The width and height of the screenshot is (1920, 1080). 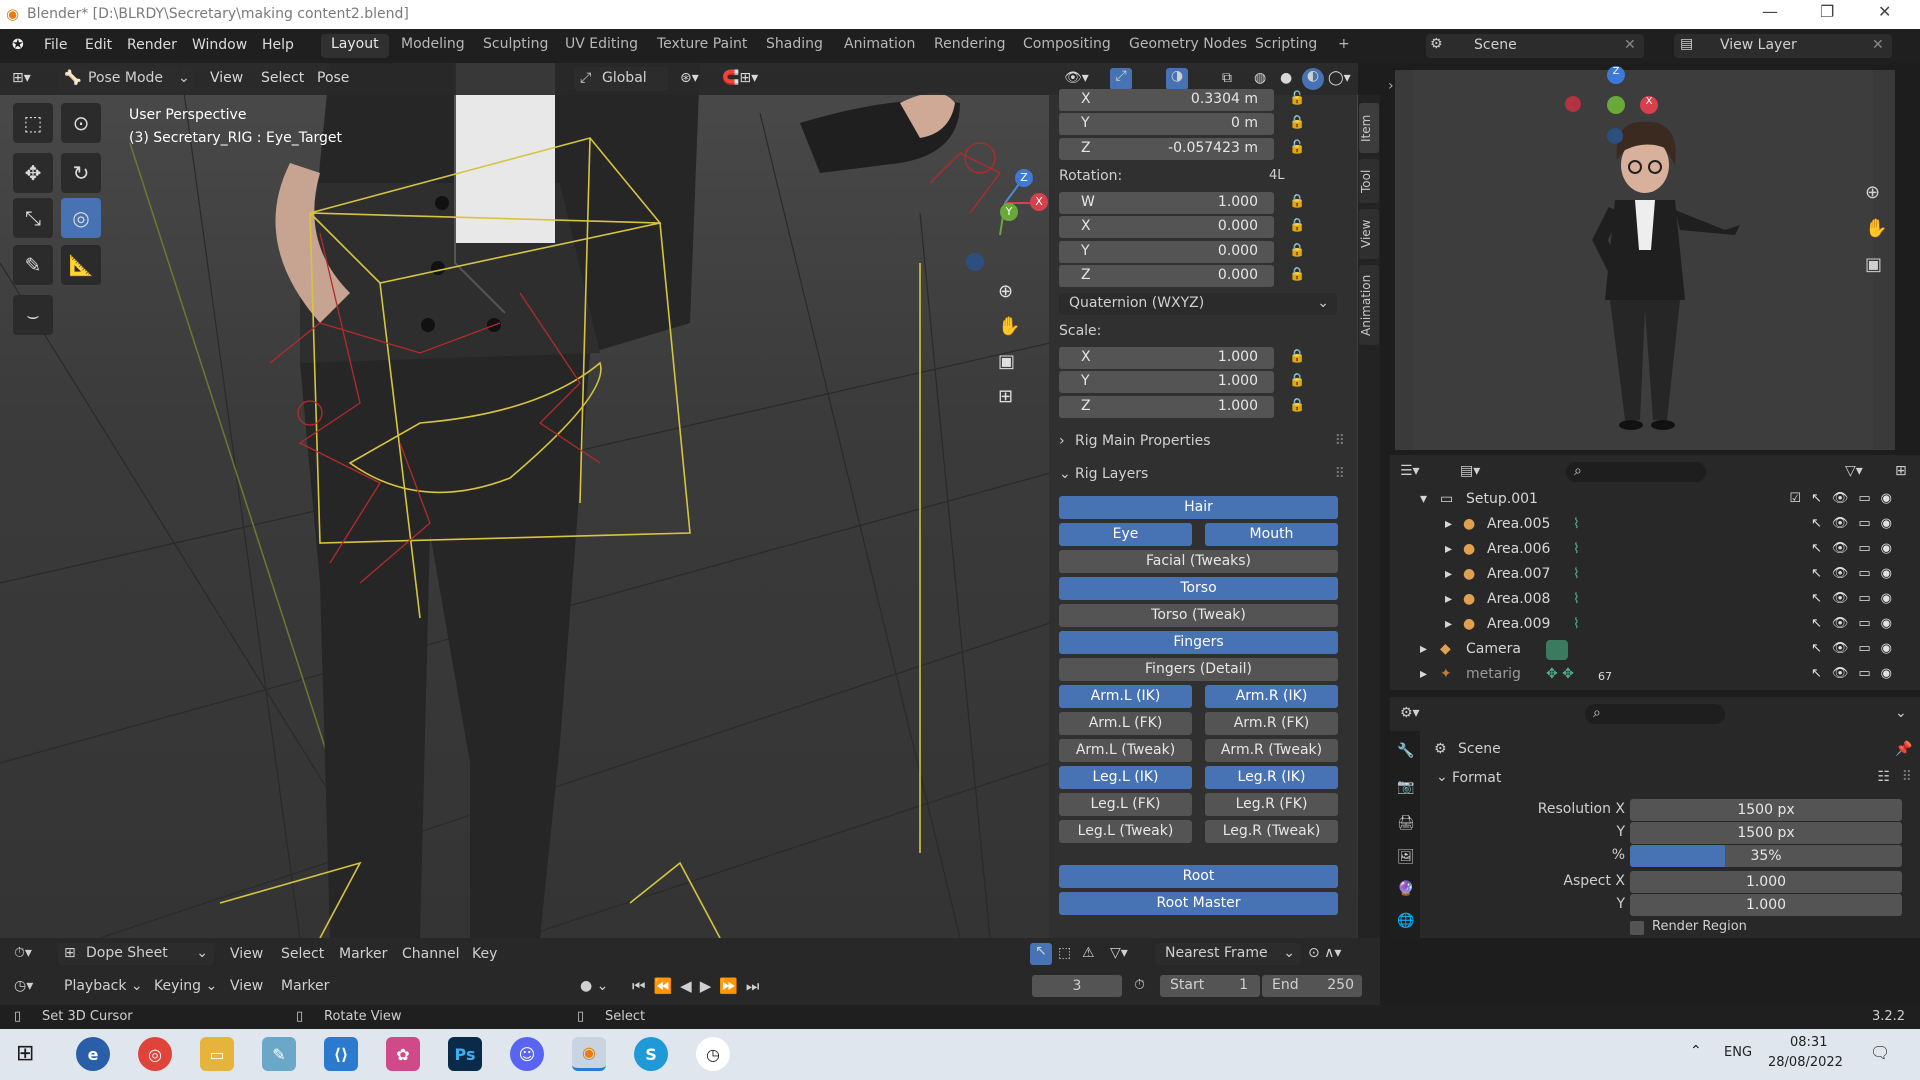 I want to click on tab-tool: Tool, so click(x=1369, y=181).